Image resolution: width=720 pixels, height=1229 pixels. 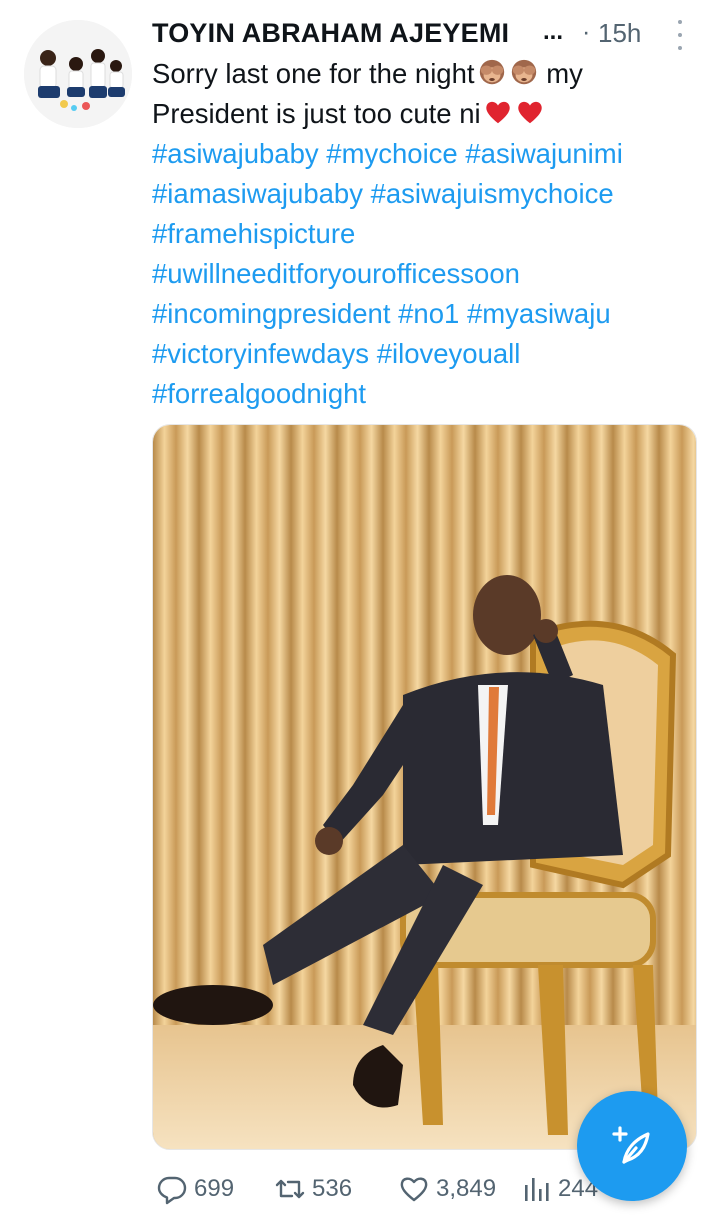 I want to click on author-name: TOYIN ABRAHAM AJEYEMI, so click(x=330, y=33).